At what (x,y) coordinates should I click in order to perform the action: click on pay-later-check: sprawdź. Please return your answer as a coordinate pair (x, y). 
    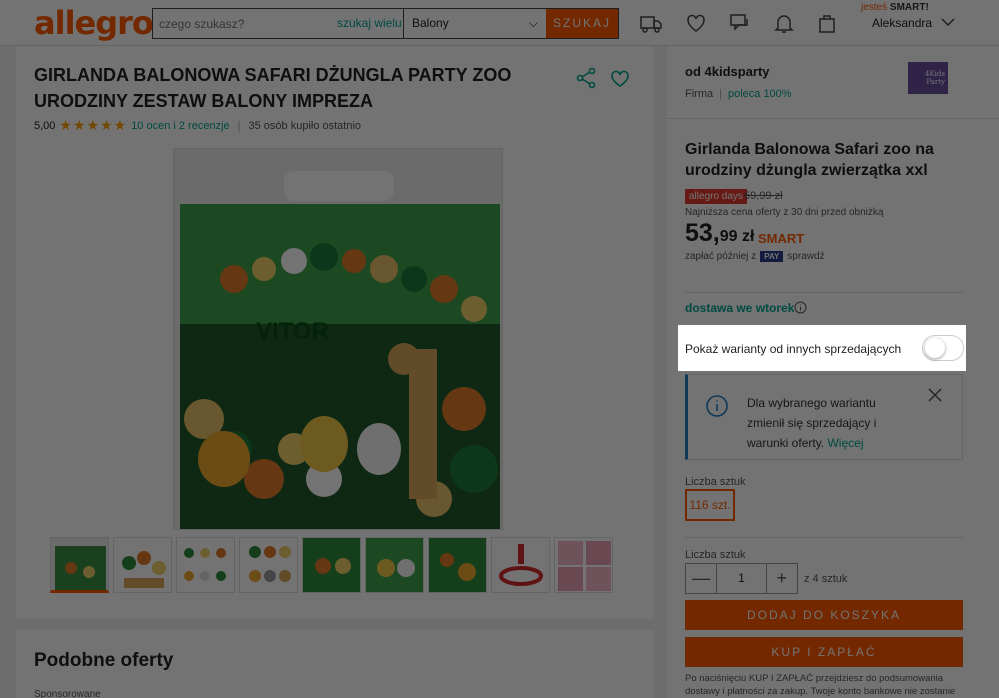
    Looking at the image, I should click on (805, 256).